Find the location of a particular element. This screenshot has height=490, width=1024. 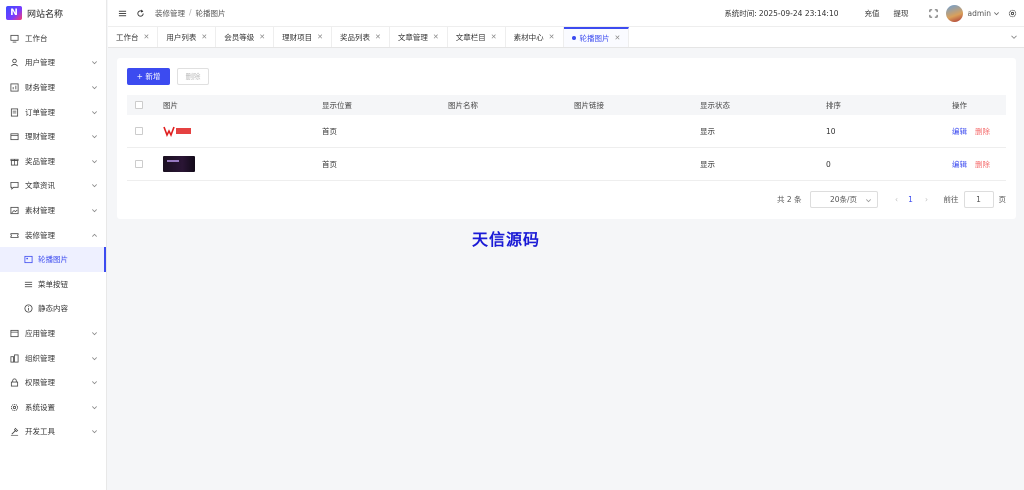

goto-label: 前往 is located at coordinates (951, 199).